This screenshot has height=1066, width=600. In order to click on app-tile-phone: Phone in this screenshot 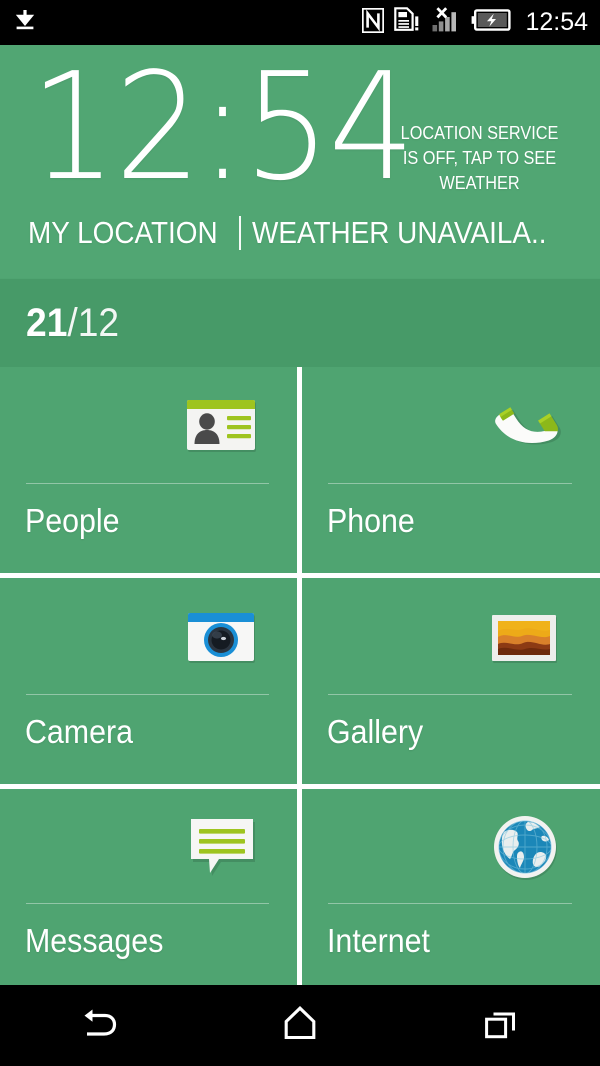, I will do `click(451, 470)`.